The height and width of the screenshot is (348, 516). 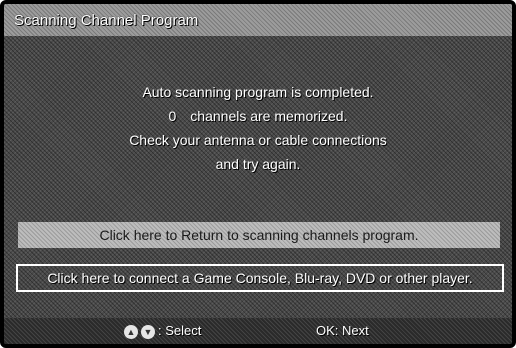 I want to click on next-hint: OK: Next, so click(x=342, y=330).